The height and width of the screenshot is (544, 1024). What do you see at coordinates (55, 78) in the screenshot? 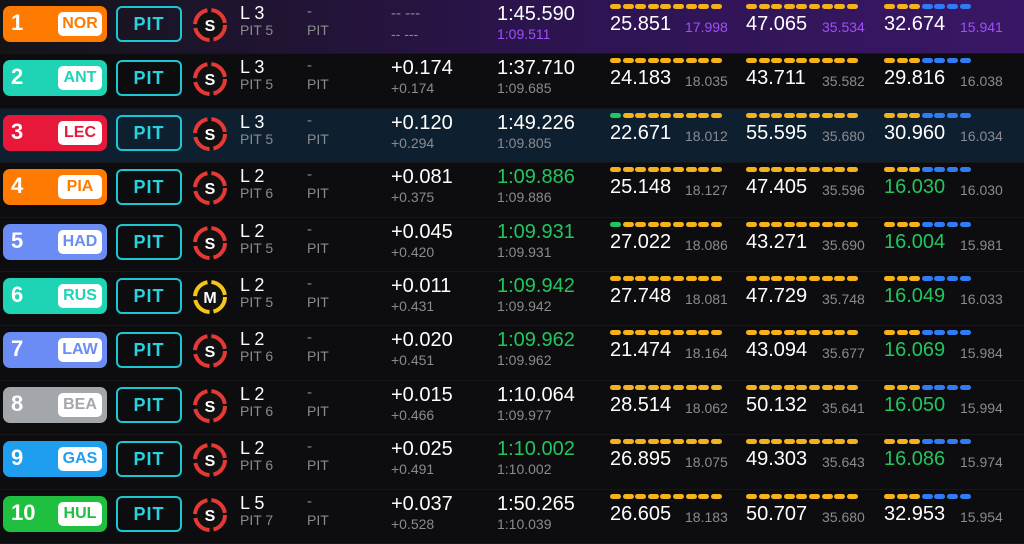
I see `position-badge: 2 ANT` at bounding box center [55, 78].